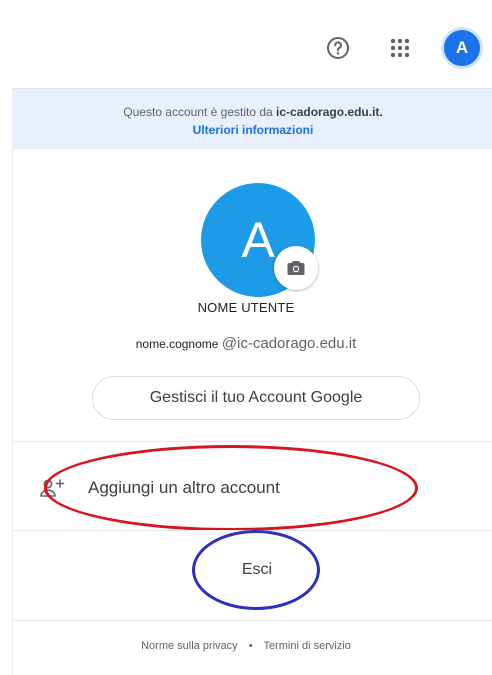 The height and width of the screenshot is (675, 492). Describe the element at coordinates (184, 487) in the screenshot. I see `add-account-label: Aggiungi un altro account` at that location.